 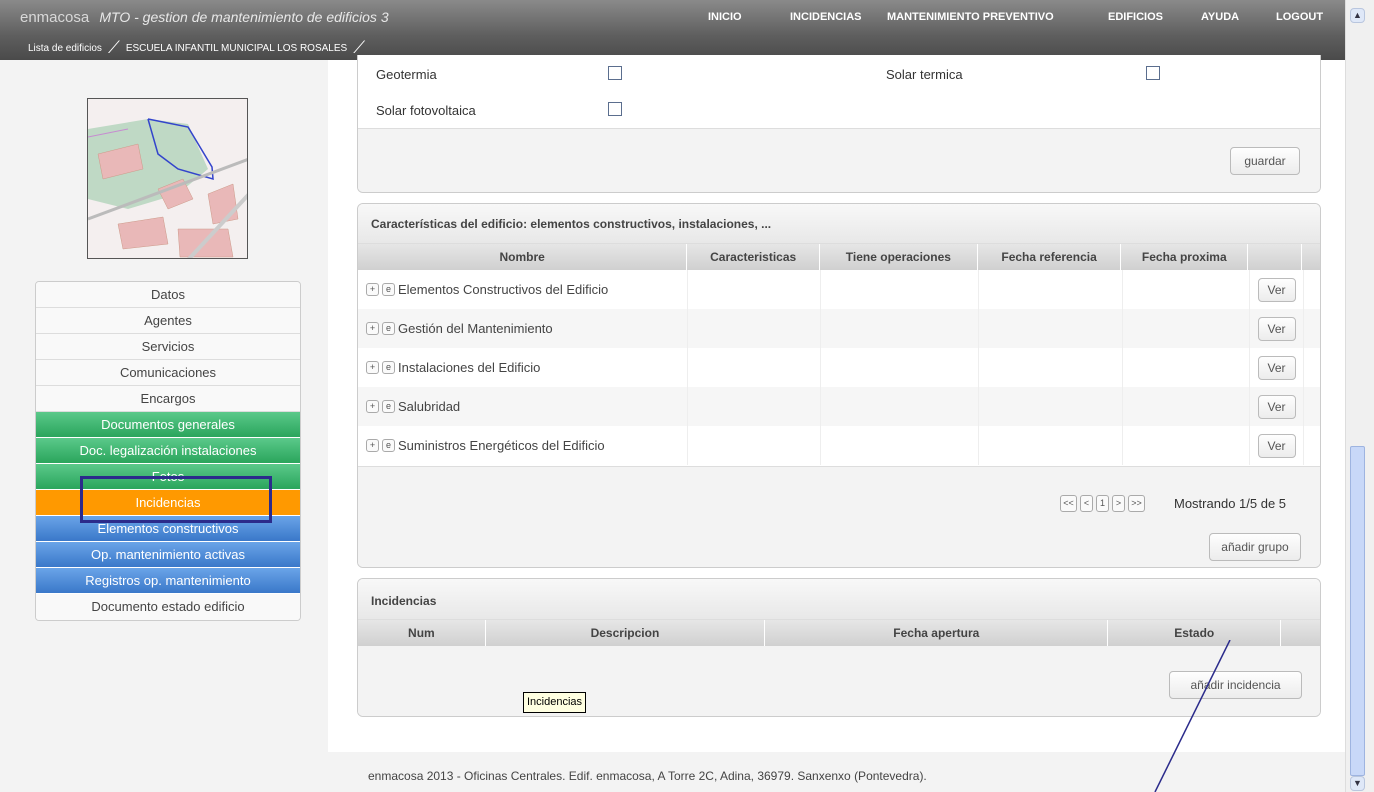 I want to click on row-name: Gestión del Mantenimiento, so click(x=475, y=328).